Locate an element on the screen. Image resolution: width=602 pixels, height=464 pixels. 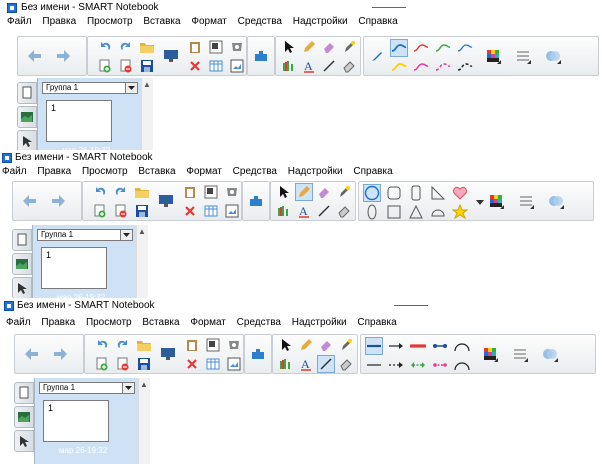
select-icon is located at coordinates (286, 345).